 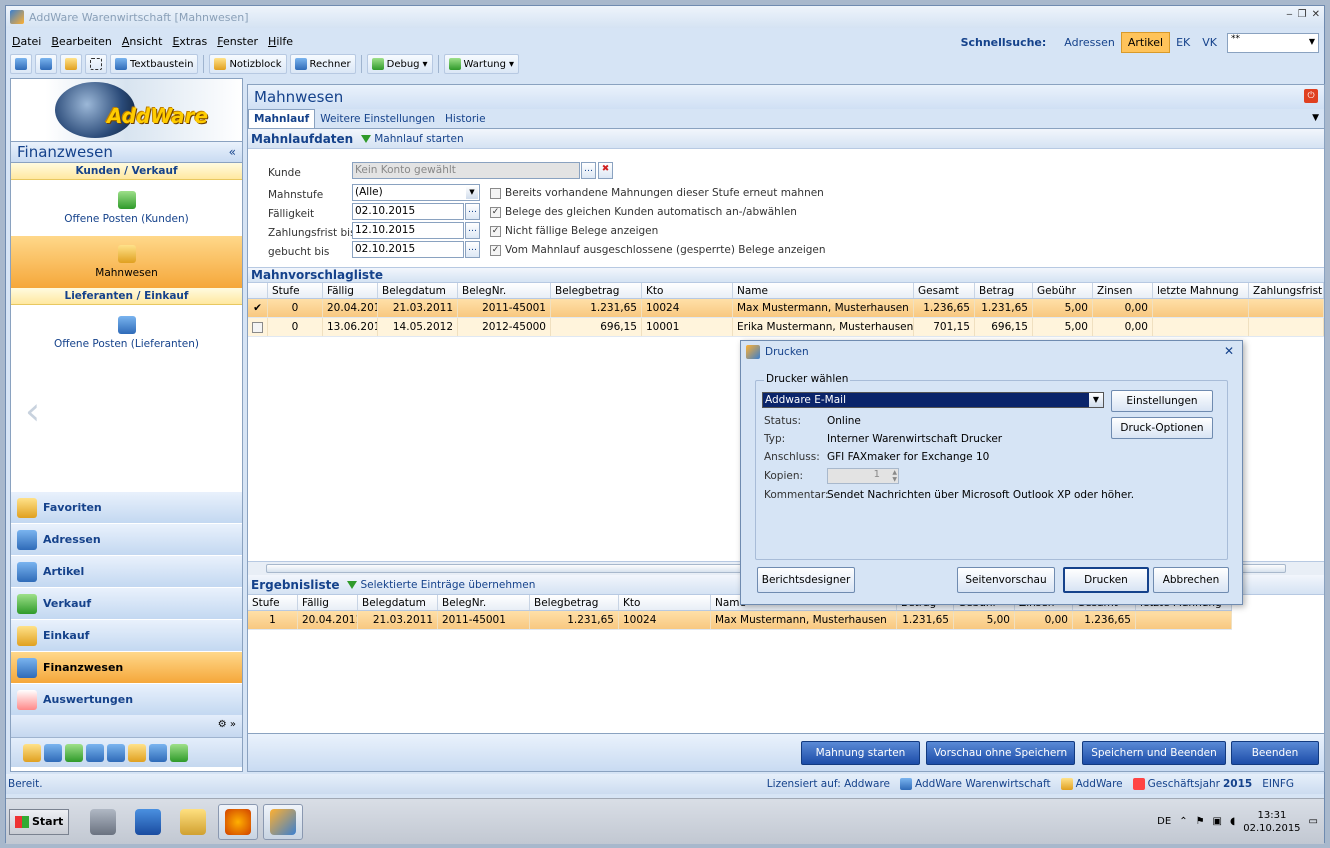 I want to click on restore-icon: ❐, so click(x=1302, y=14).